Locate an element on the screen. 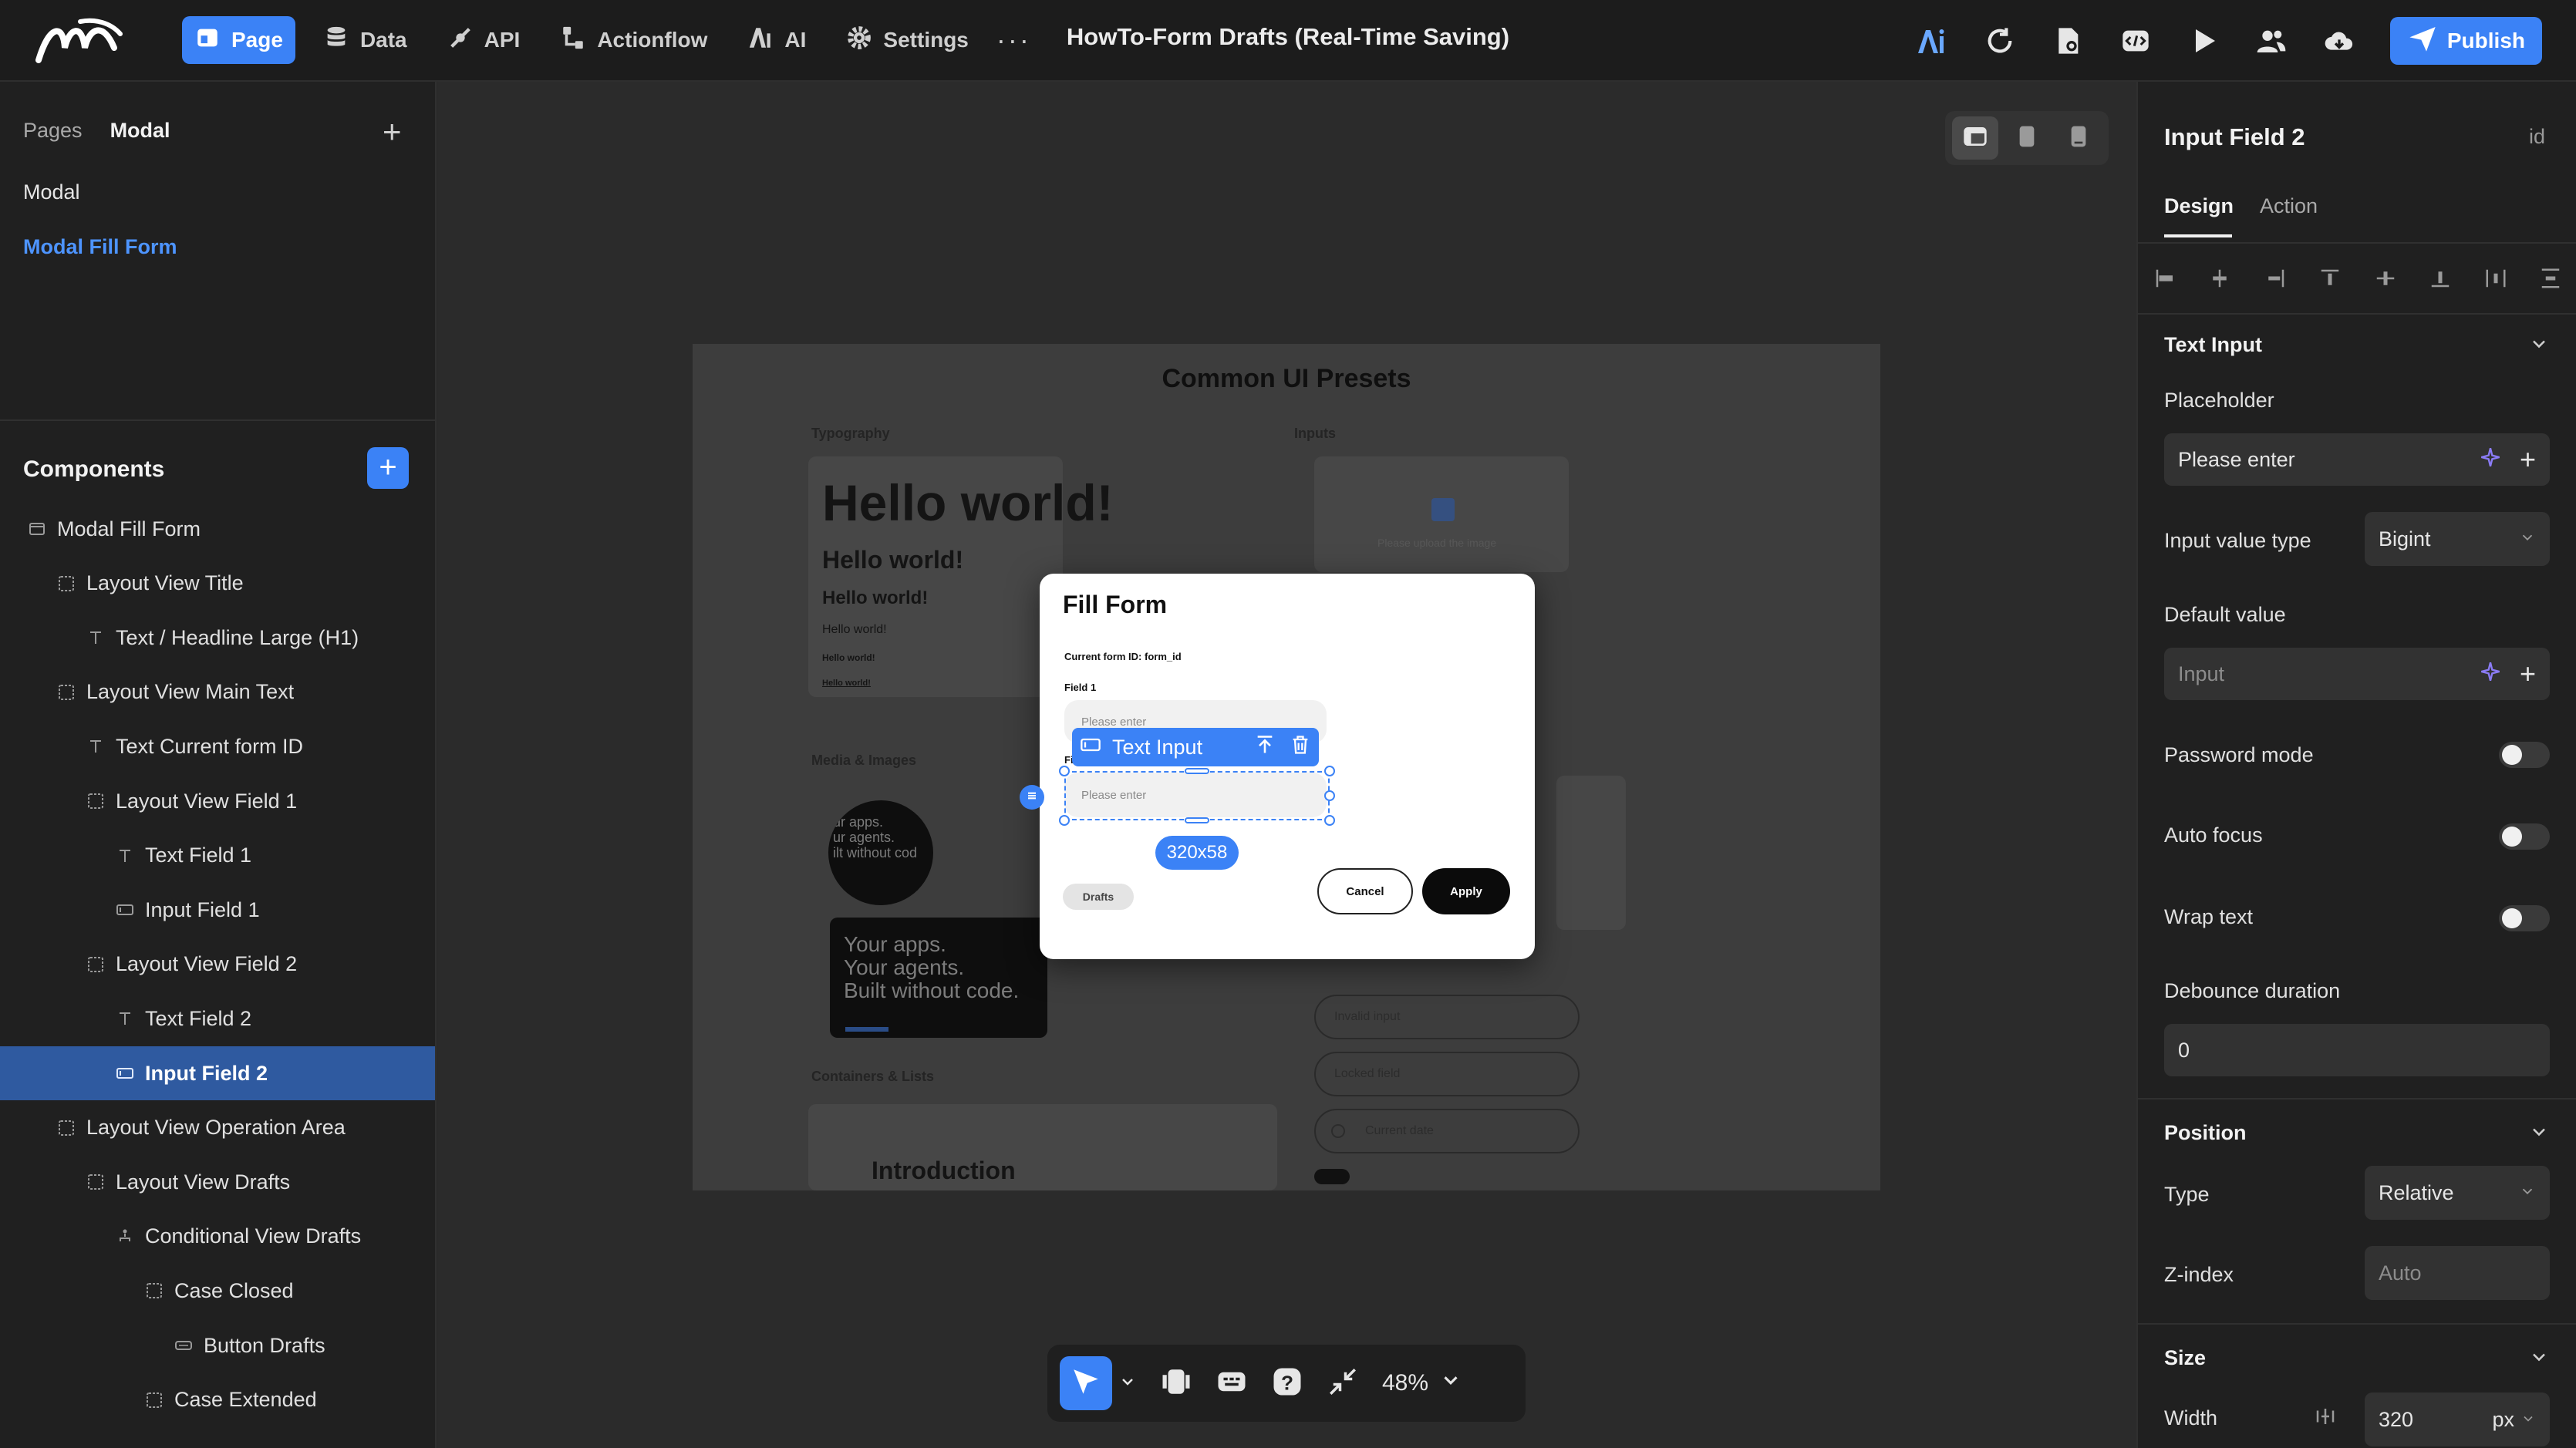 The width and height of the screenshot is (2576, 1448). debounce-duration-field: 0 is located at coordinates (2357, 1050).